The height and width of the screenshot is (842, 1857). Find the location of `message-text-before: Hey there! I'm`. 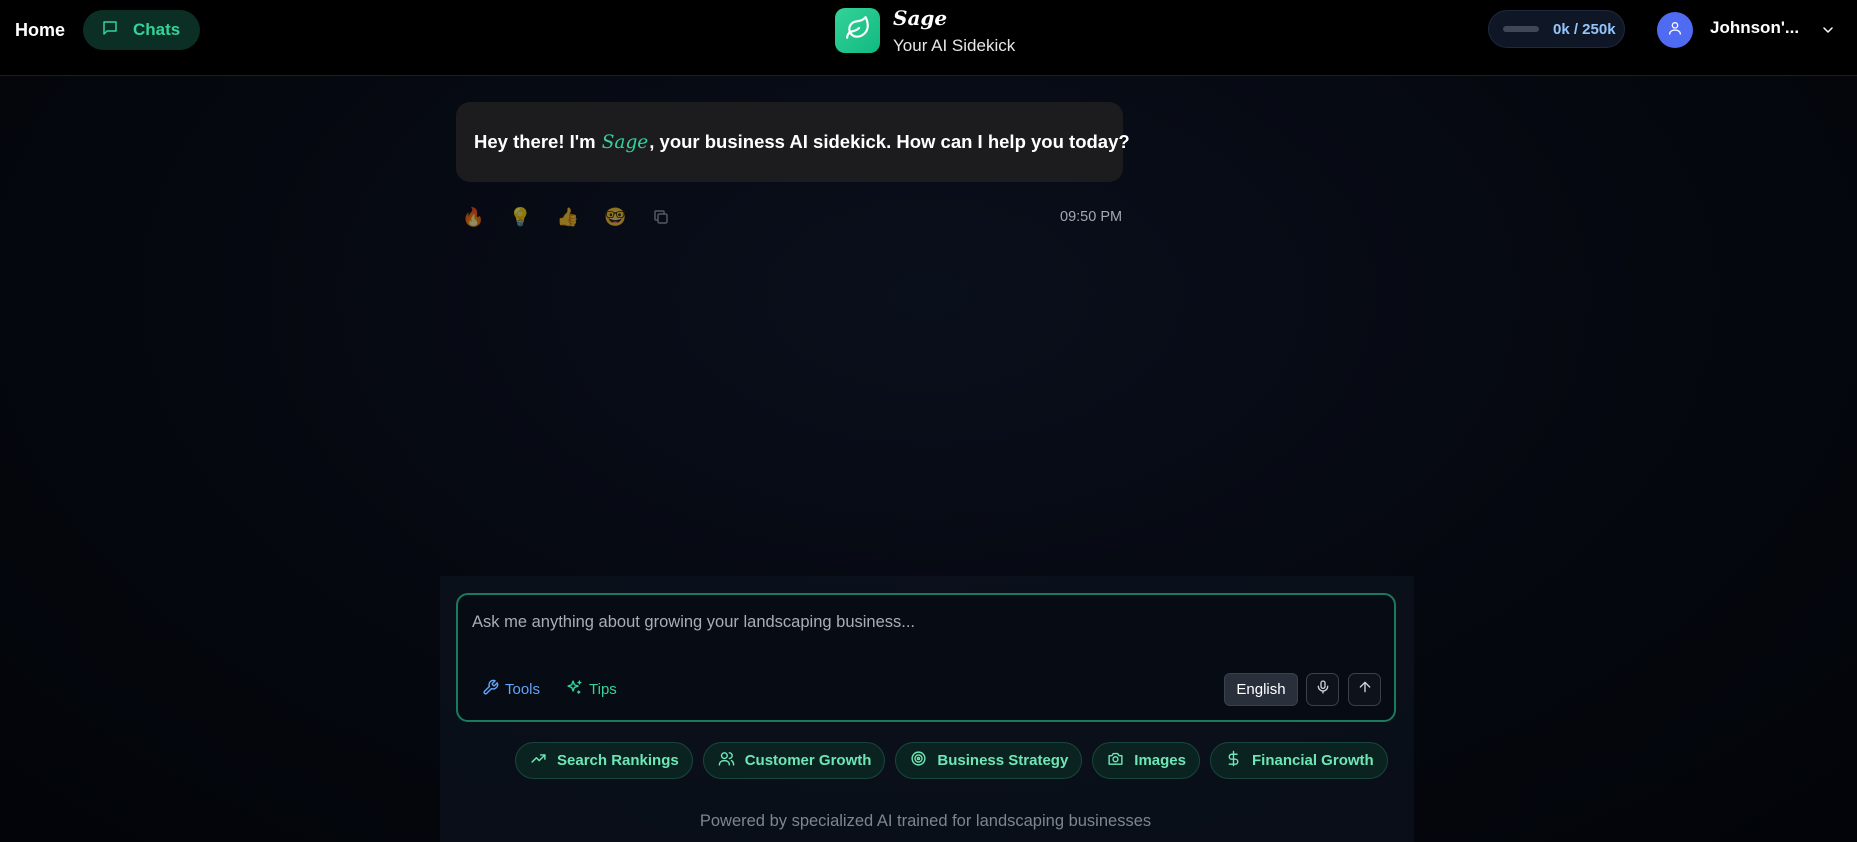

message-text-before: Hey there! I'm is located at coordinates (537, 141).